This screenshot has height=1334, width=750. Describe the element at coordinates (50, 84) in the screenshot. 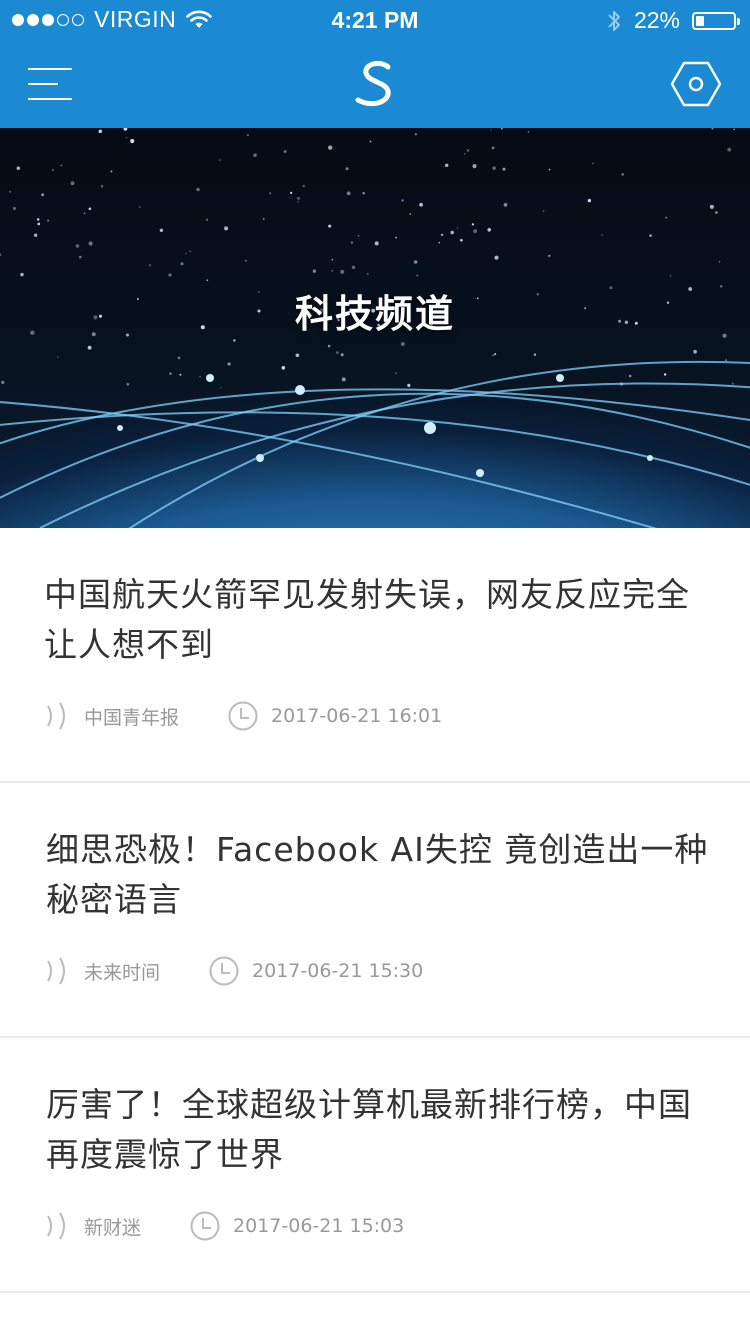

I see `menu-button` at that location.